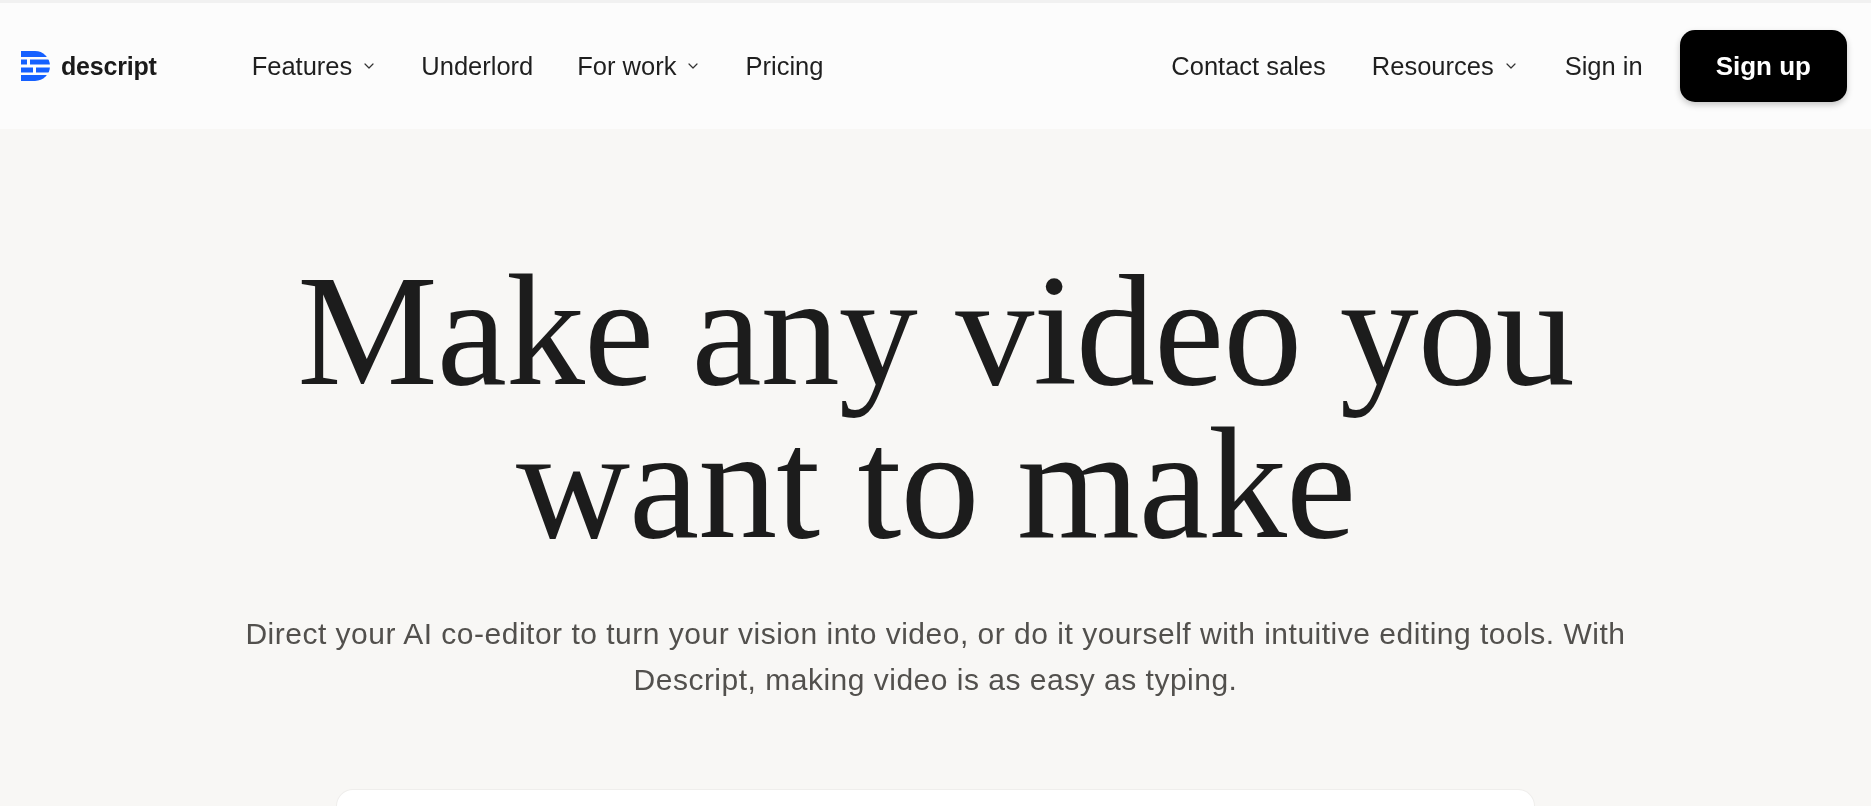 The height and width of the screenshot is (806, 1871). Describe the element at coordinates (109, 66) in the screenshot. I see `logo-wordmark: descript` at that location.